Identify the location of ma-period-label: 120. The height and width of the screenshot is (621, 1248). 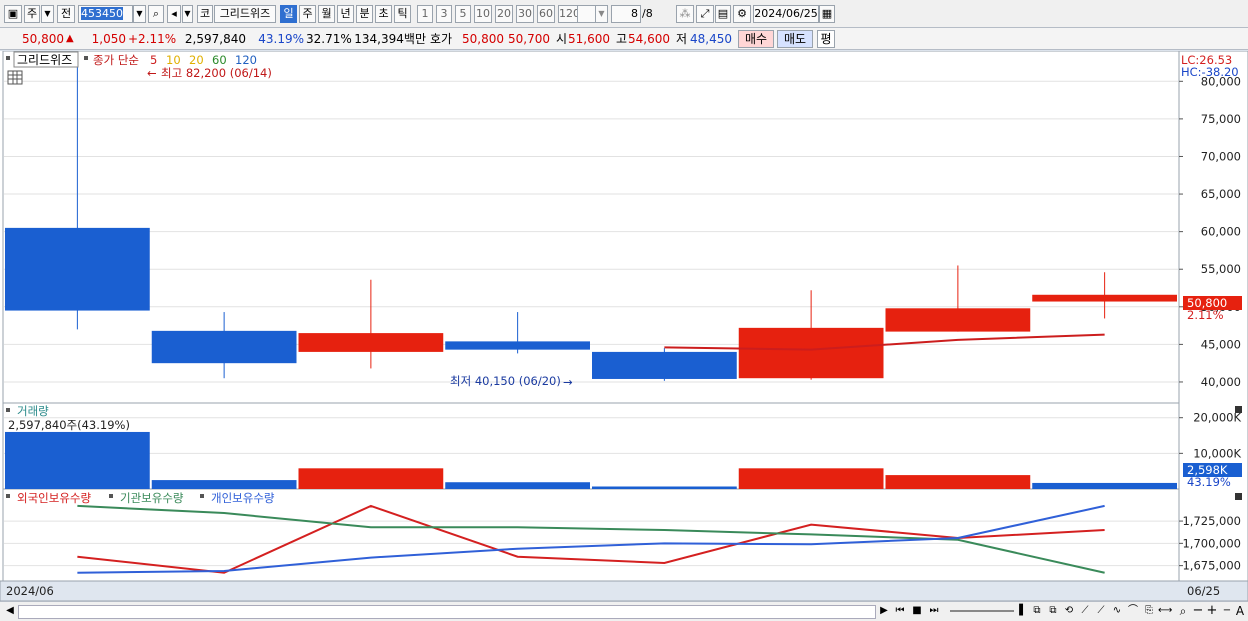
(246, 60).